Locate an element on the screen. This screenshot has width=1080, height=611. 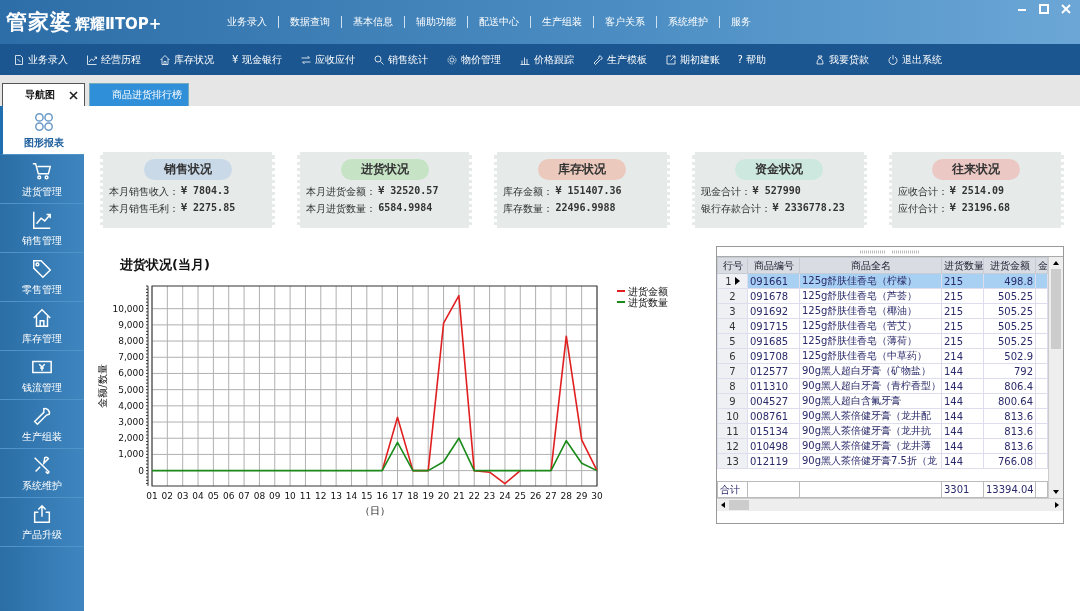
grip-icon is located at coordinates (890, 251).